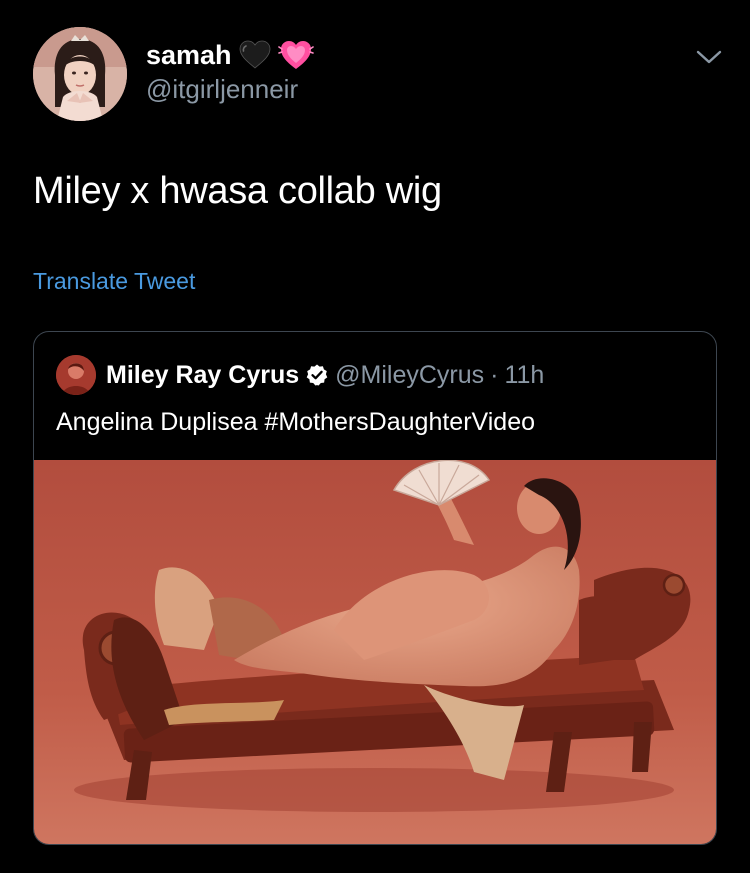 This screenshot has height=873, width=750. What do you see at coordinates (237, 191) in the screenshot?
I see `tweet-text: Miley x hwasa collab wig` at bounding box center [237, 191].